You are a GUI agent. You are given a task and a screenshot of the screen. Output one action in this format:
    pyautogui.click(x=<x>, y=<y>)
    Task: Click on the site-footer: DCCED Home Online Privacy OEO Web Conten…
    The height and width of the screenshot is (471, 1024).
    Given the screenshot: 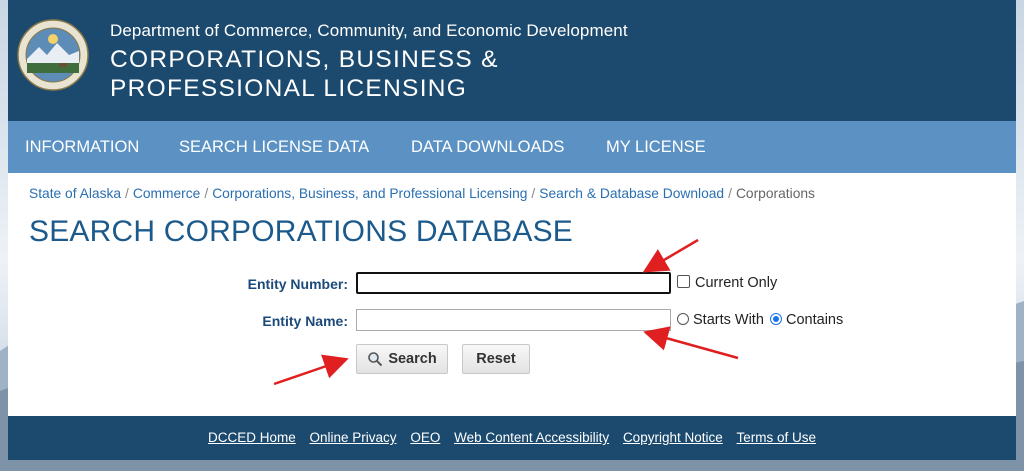 What is the action you would take?
    pyautogui.click(x=512, y=438)
    